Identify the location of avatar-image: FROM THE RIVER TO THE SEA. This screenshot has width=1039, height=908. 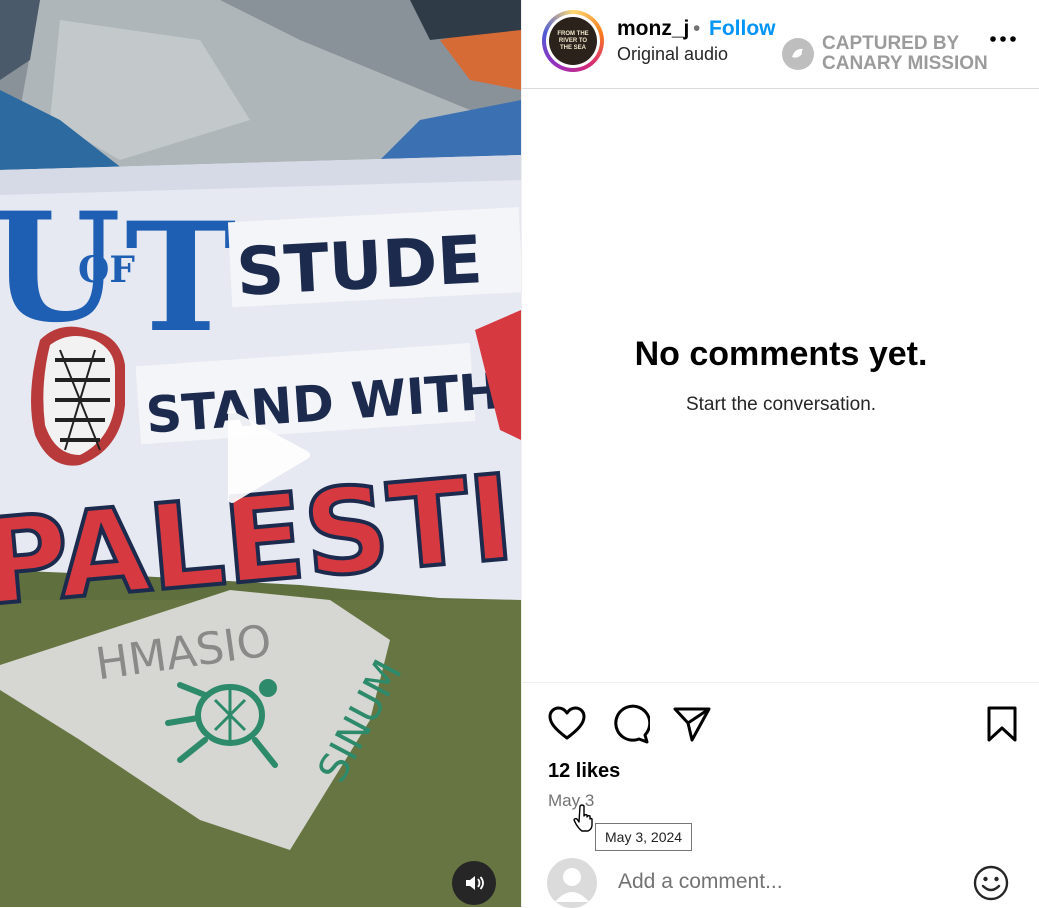
(573, 41).